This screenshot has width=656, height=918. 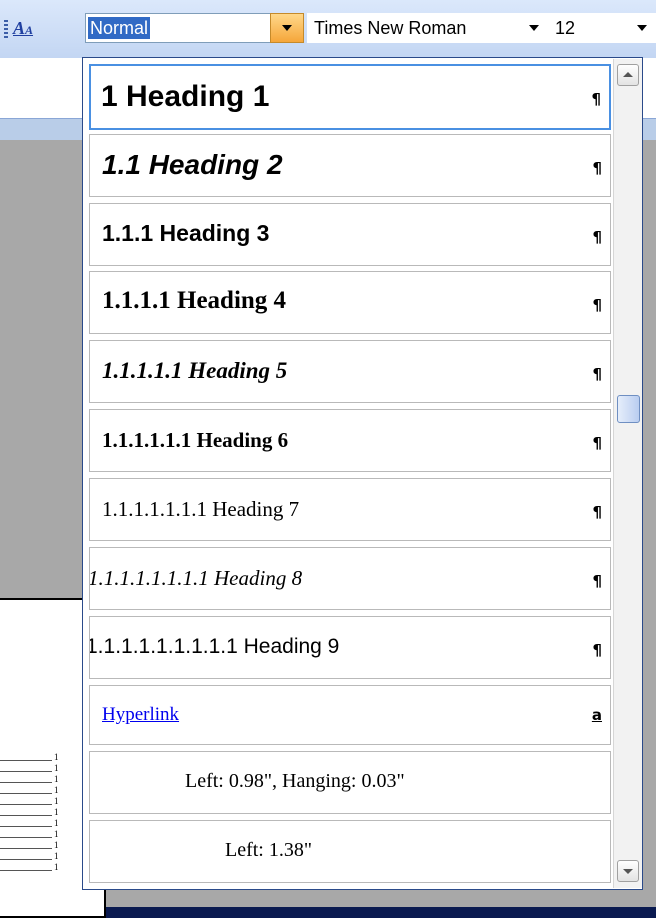 What do you see at coordinates (596, 715) in the screenshot?
I see `character-style-icon: a` at bounding box center [596, 715].